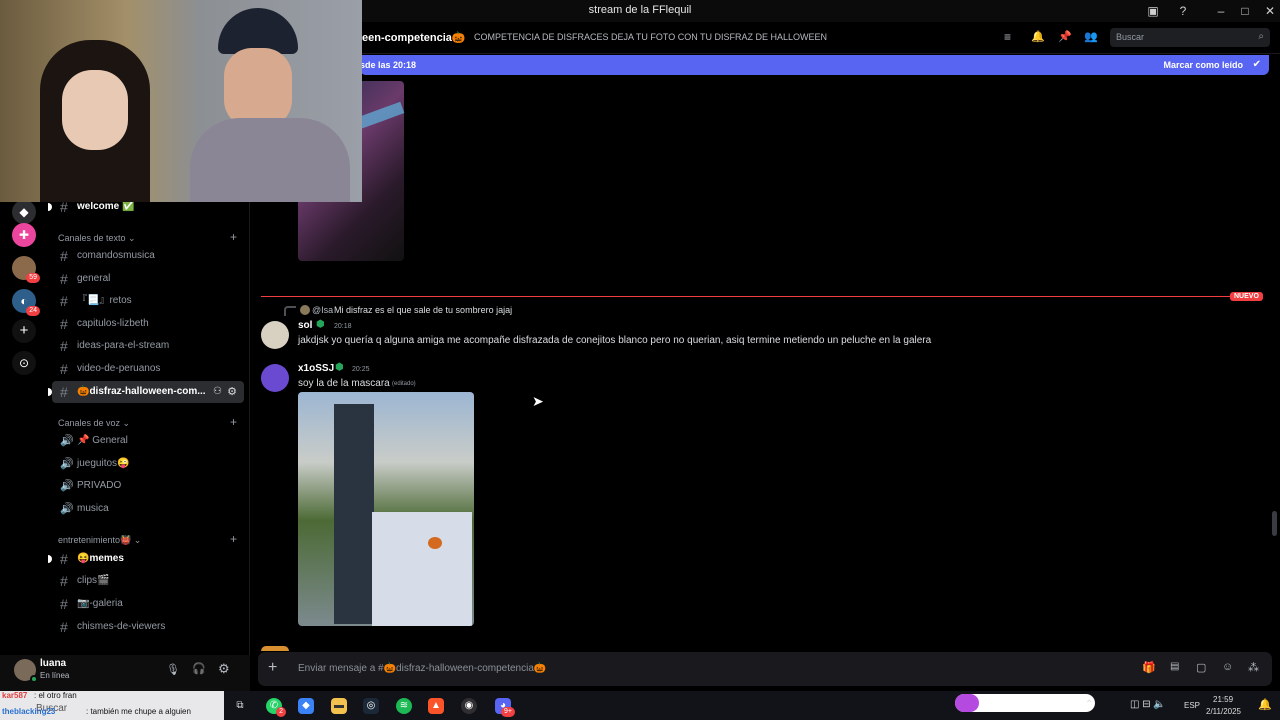 This screenshot has height=720, width=1280. Describe the element at coordinates (814, 65) in the screenshot. I see `new-messages-banner: sde las 20:18 Marcar como leído ✔` at that location.